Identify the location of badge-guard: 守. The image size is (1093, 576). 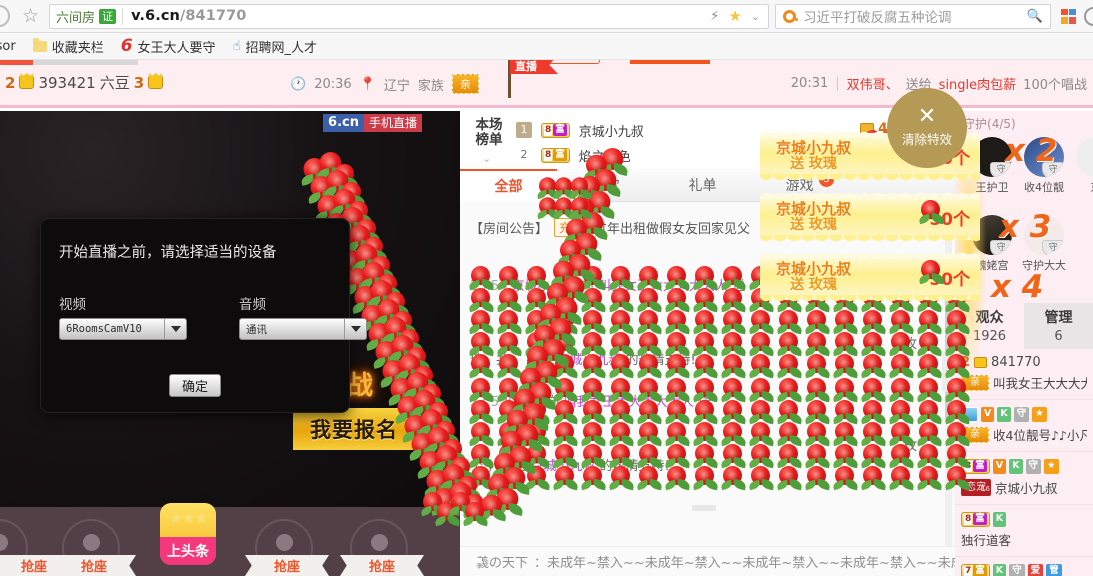
(1033, 466).